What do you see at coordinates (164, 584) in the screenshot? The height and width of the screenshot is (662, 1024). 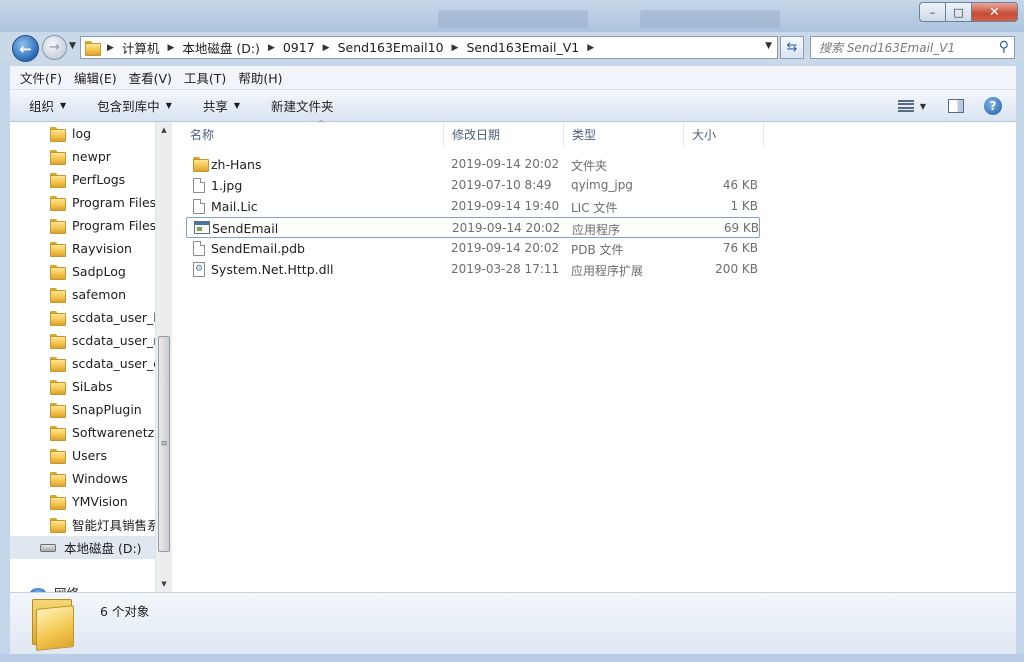 I see `scroll-down-arrow-icon: ▼` at bounding box center [164, 584].